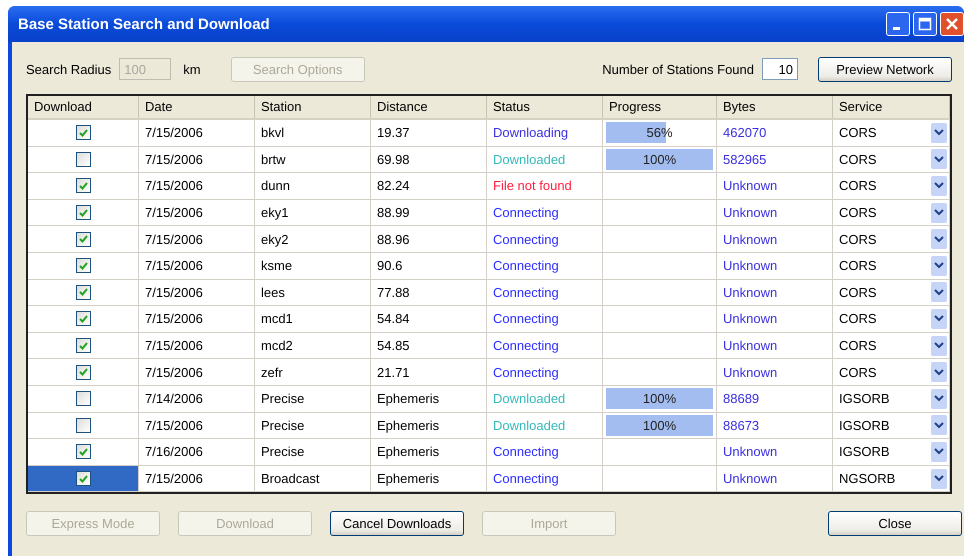 This screenshot has width=964, height=556. Describe the element at coordinates (545, 133) in the screenshot. I see `status-cell: Downloading` at that location.